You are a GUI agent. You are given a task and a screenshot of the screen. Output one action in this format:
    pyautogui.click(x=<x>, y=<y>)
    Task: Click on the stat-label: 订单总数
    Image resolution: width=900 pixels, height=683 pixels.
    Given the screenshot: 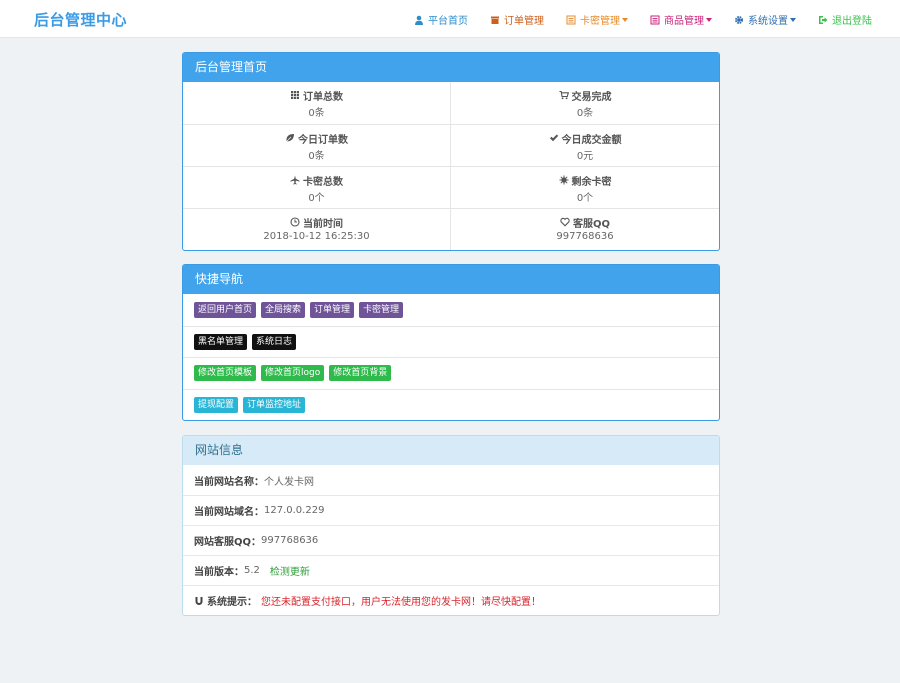 What is the action you would take?
    pyautogui.click(x=323, y=97)
    